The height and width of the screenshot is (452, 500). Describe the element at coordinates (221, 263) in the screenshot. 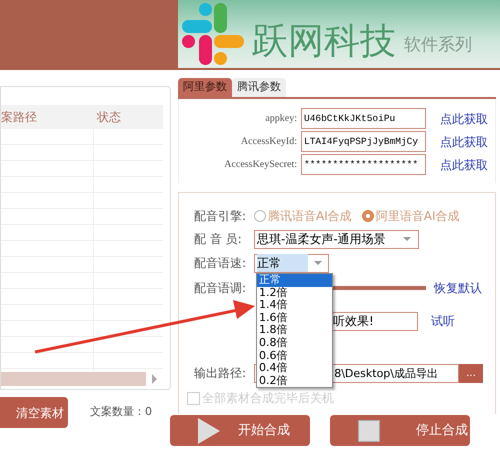

I see `field-label: 配音语速:` at that location.